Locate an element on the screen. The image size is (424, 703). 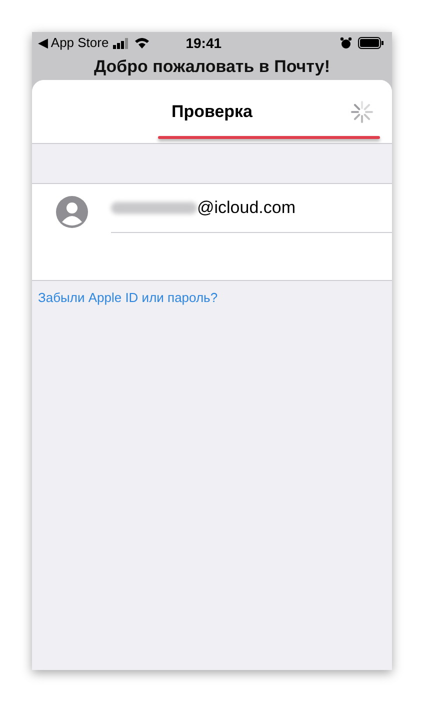
sheet-title: Проверка is located at coordinates (211, 112).